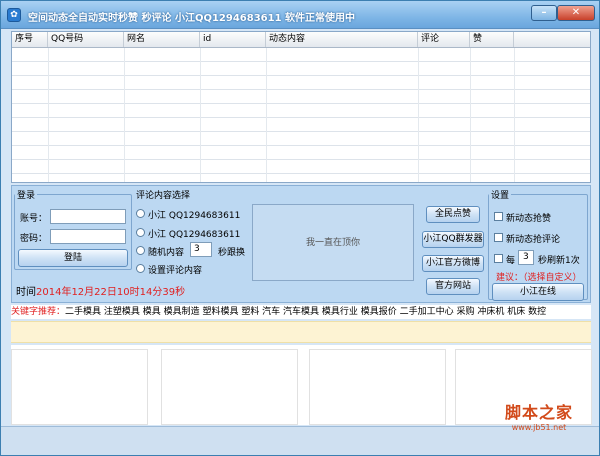 This screenshot has height=456, width=600. I want to click on watermark-title: 脚本之家, so click(538, 412).